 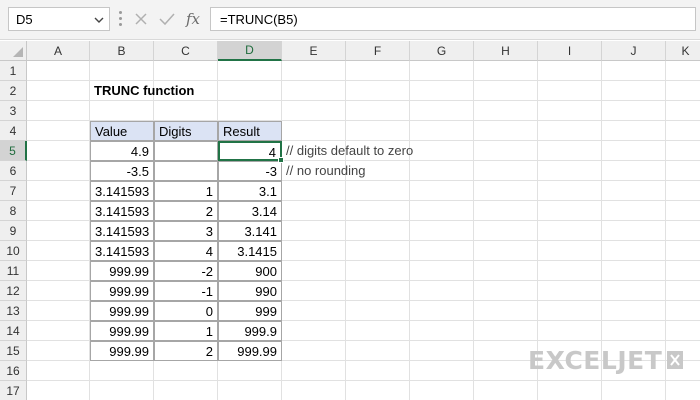 I want to click on row-header-14: 14, so click(x=13, y=331).